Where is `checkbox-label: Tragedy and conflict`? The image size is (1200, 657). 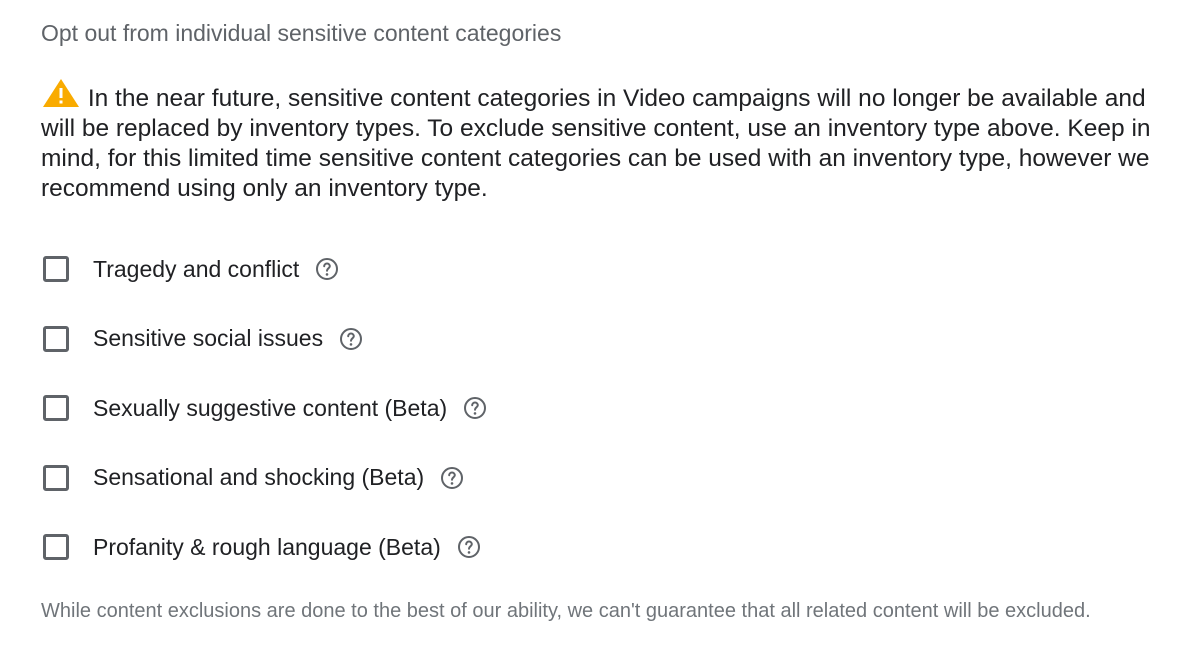 checkbox-label: Tragedy and conflict is located at coordinates (196, 269).